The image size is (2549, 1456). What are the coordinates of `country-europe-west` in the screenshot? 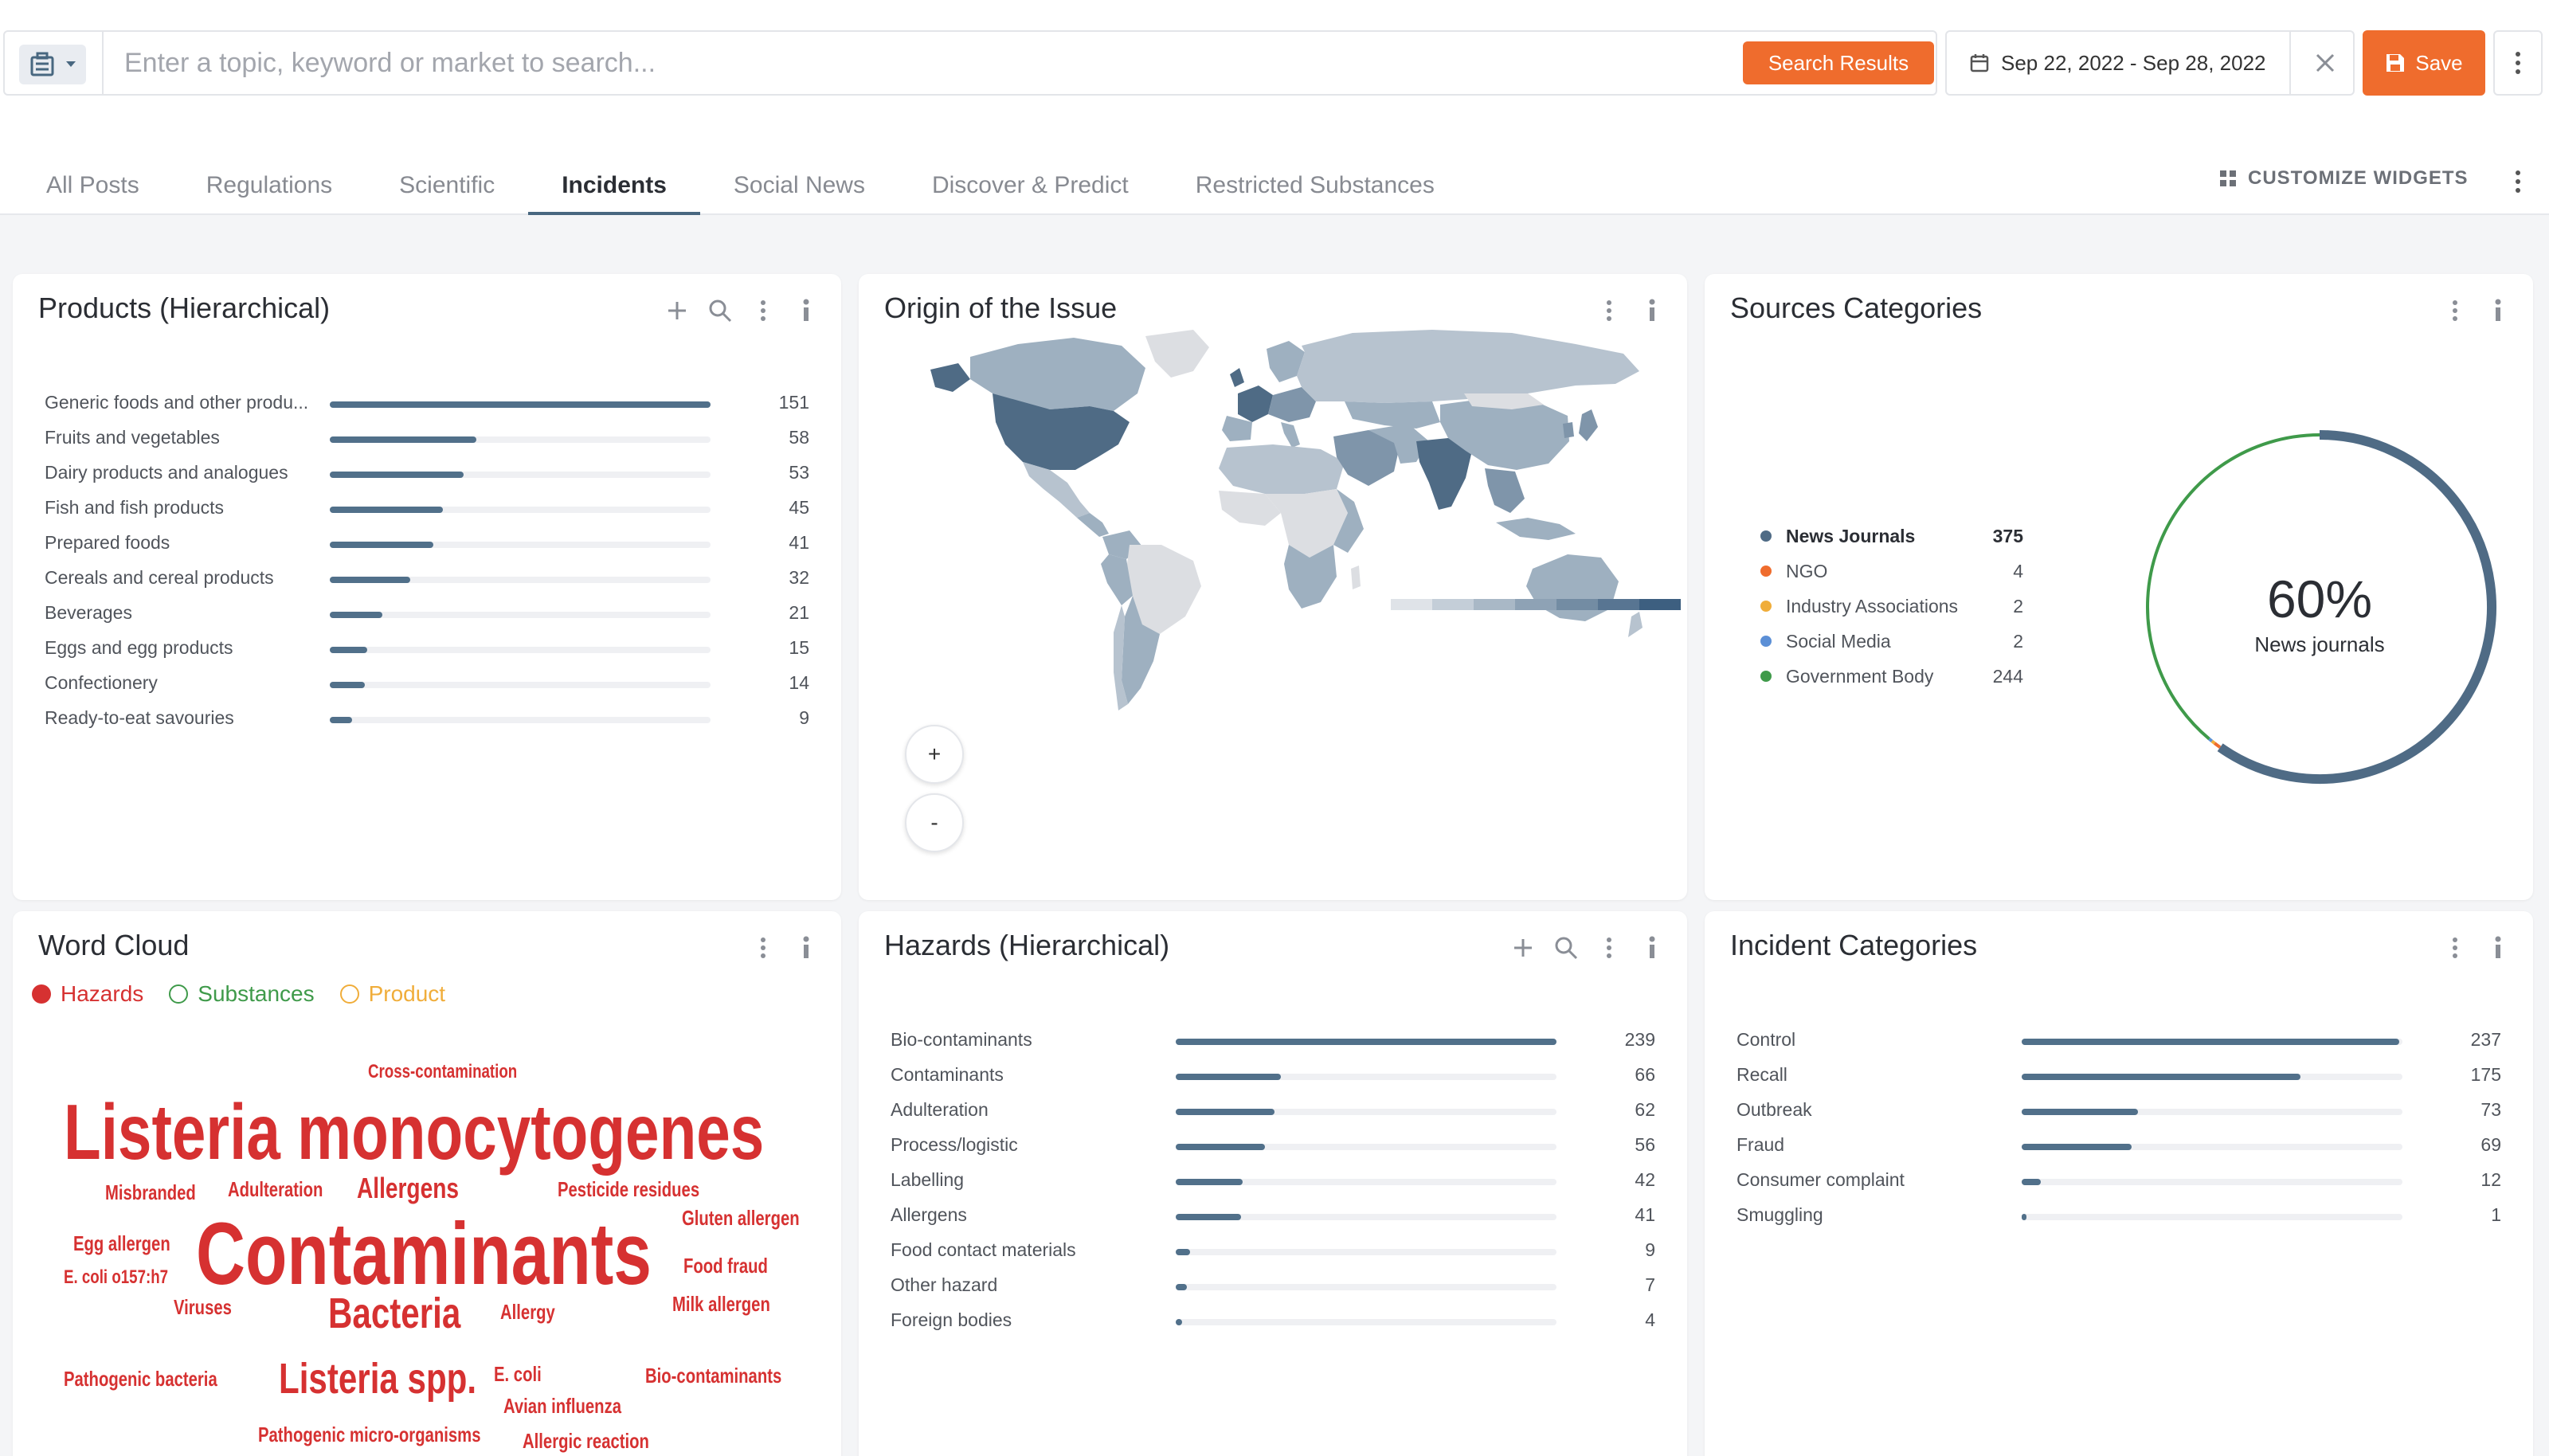 It's located at (1255, 404).